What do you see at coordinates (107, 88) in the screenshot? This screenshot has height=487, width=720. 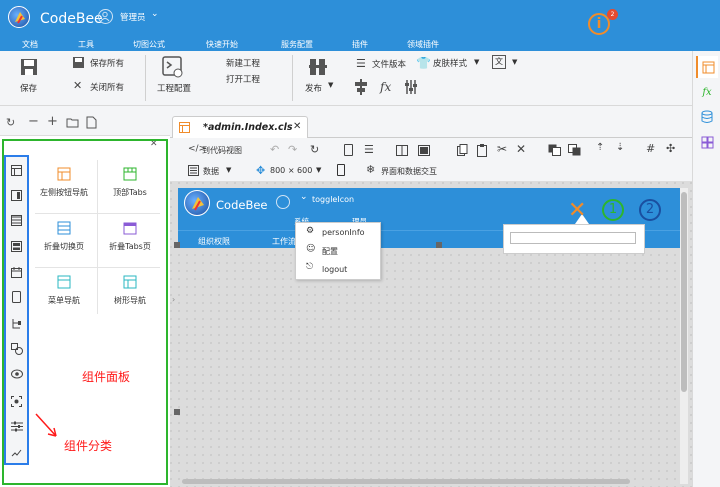 I see `close-all-button: 关闭所有` at bounding box center [107, 88].